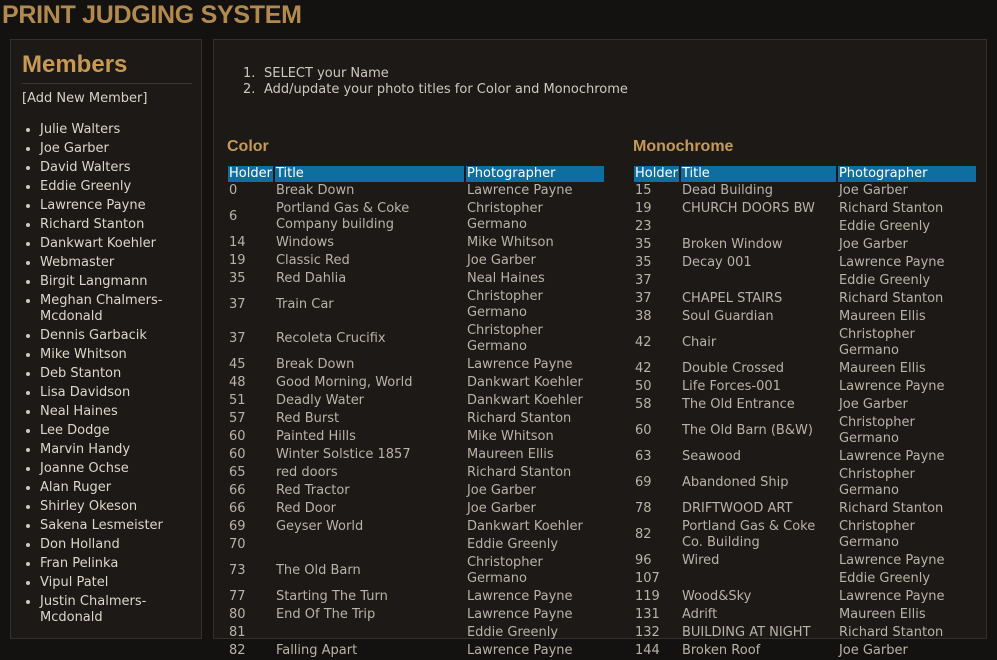  What do you see at coordinates (95, 149) in the screenshot?
I see `member-item: Joe Garber` at bounding box center [95, 149].